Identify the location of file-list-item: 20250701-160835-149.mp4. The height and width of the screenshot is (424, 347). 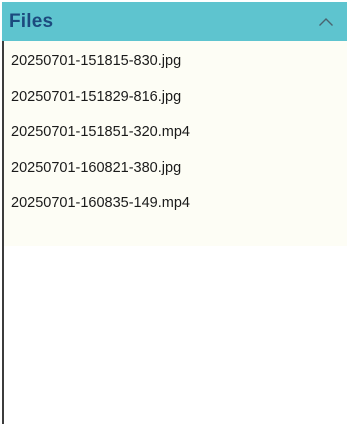
(175, 204).